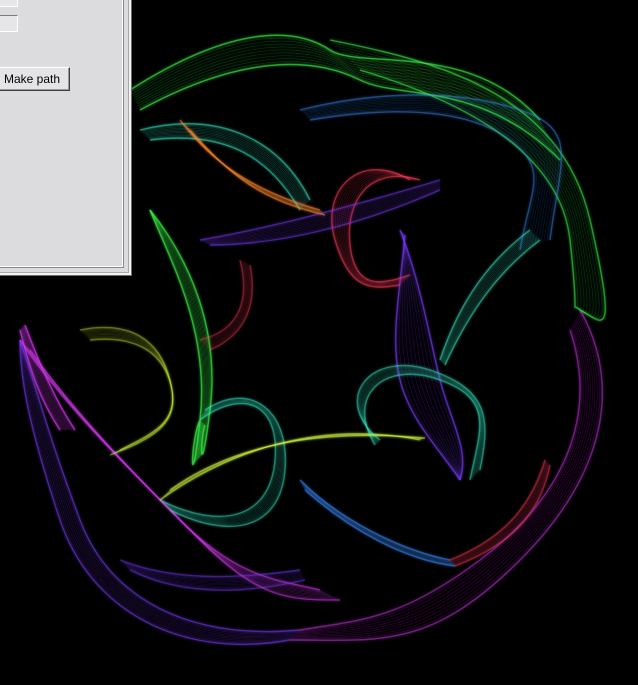 Image resolution: width=638 pixels, height=685 pixels. What do you see at coordinates (9, 3) in the screenshot?
I see `parameter-field-top` at bounding box center [9, 3].